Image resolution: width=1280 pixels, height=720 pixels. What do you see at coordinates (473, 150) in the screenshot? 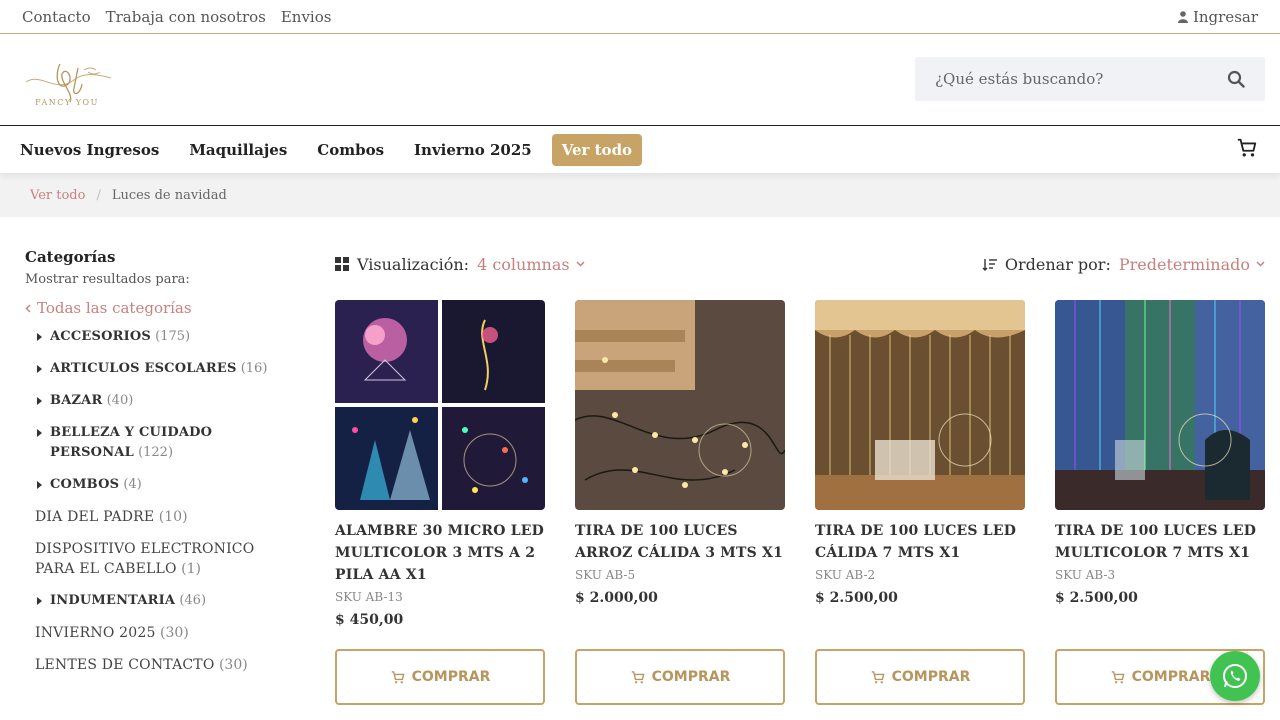
I see `nav-item-winter: Invierno 2025` at bounding box center [473, 150].